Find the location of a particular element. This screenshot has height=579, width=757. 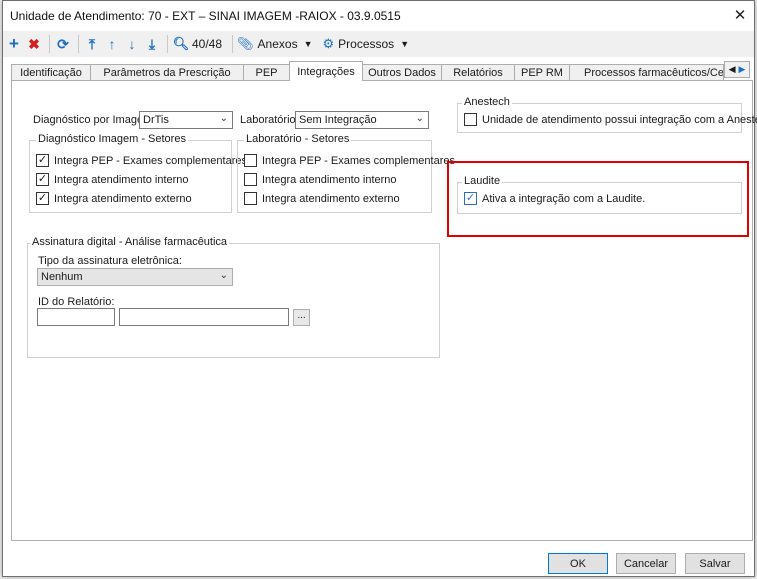

gear-icon: ⚙ is located at coordinates (328, 43).